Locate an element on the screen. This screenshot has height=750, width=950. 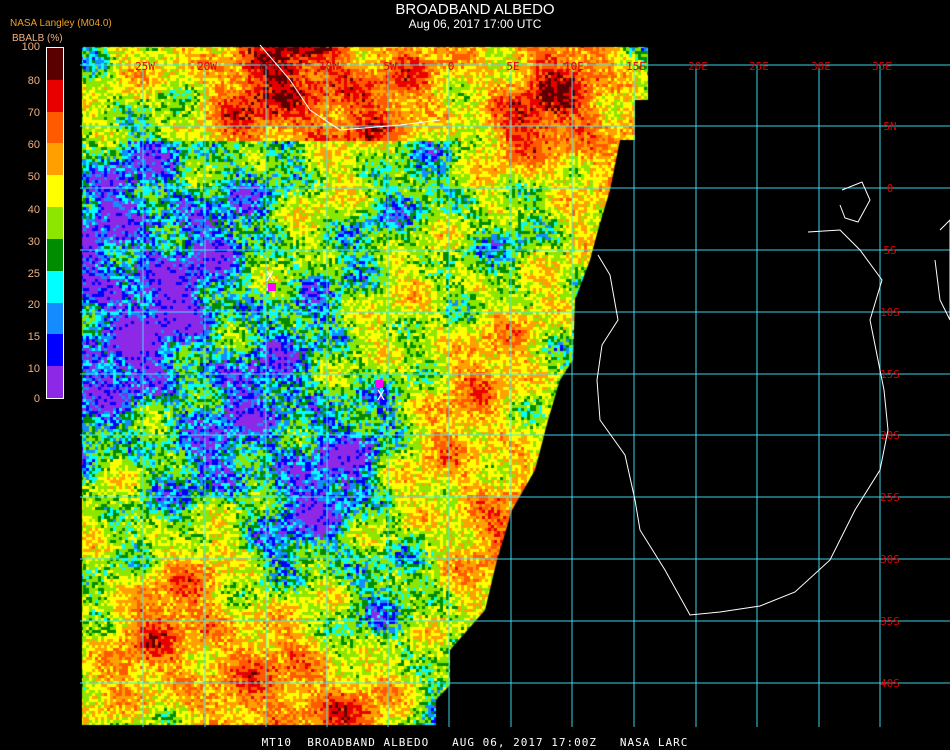
west-africa-coastline is located at coordinates (350, 87).